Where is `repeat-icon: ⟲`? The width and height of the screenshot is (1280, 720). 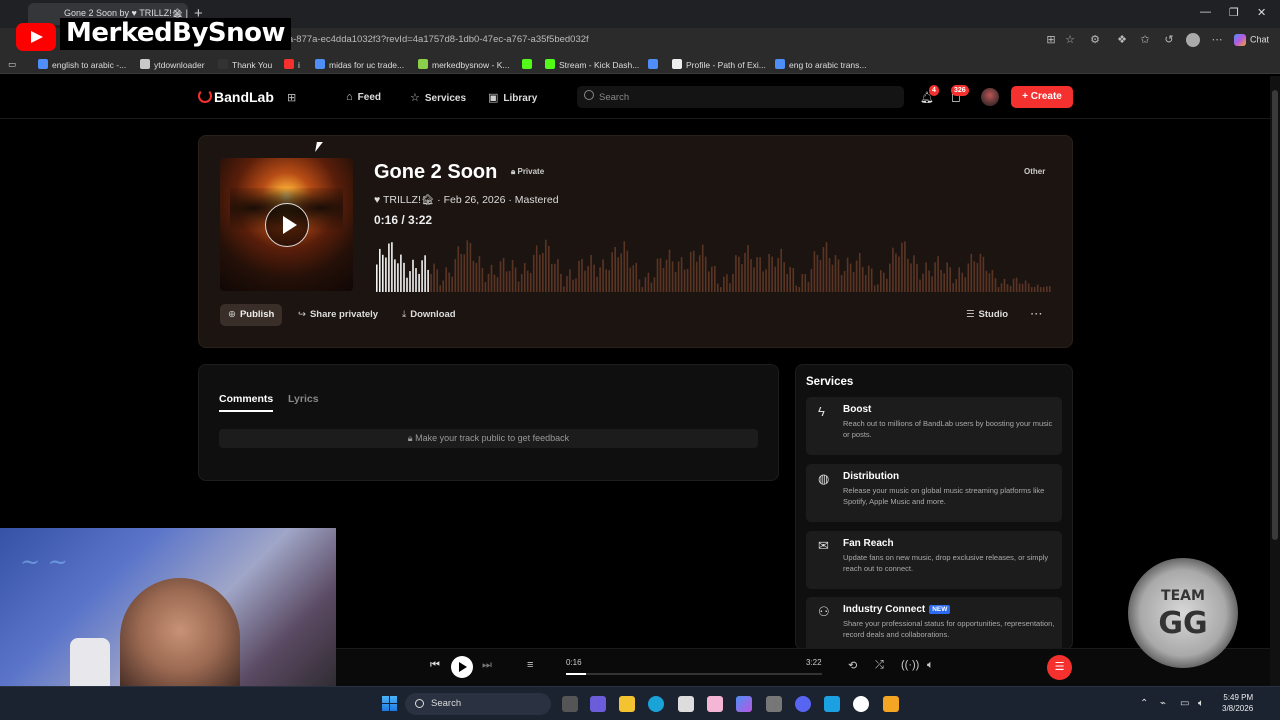 repeat-icon: ⟲ is located at coordinates (852, 665).